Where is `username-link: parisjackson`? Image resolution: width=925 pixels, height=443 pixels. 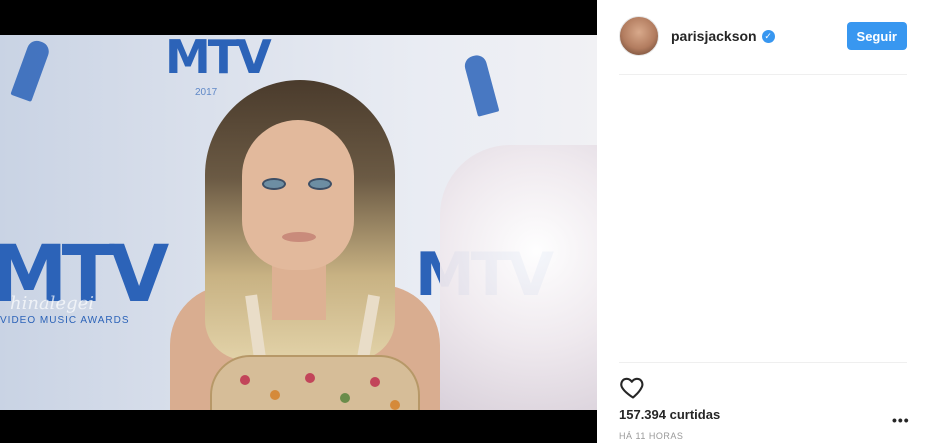
username-link: parisjackson is located at coordinates (714, 36).